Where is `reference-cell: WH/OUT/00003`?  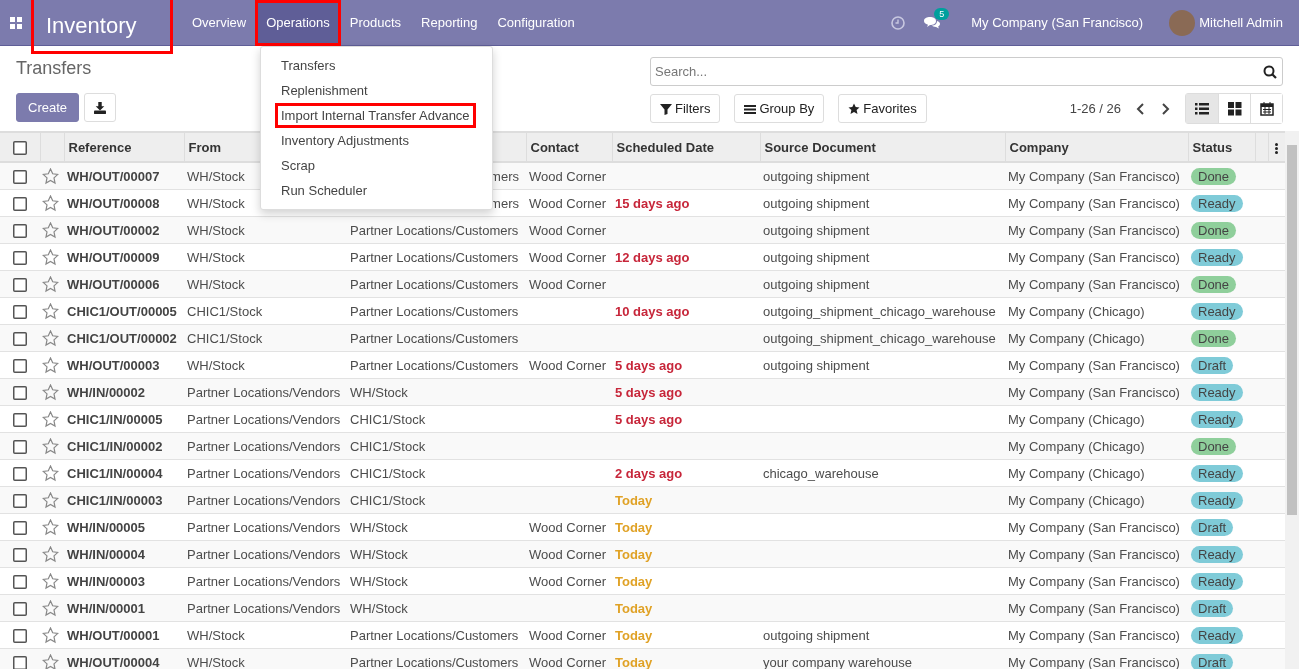
reference-cell: WH/OUT/00003 is located at coordinates (113, 365).